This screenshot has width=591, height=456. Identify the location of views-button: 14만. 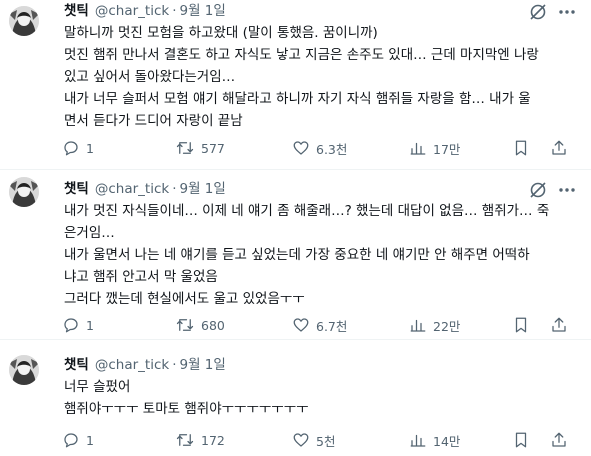
(434, 440).